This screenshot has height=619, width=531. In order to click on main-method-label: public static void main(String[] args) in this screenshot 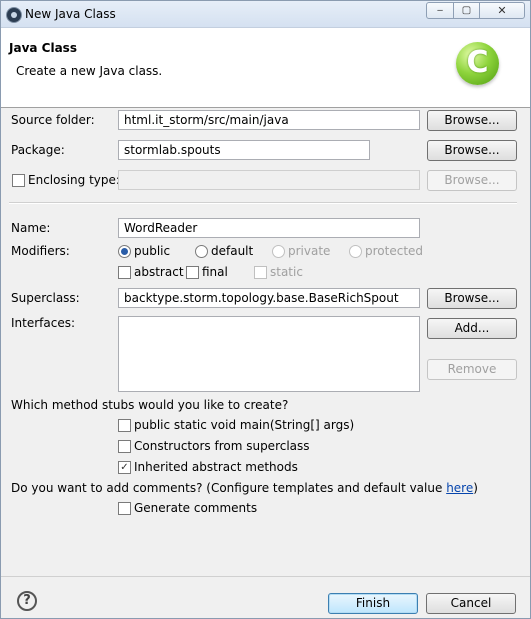, I will do `click(244, 425)`.